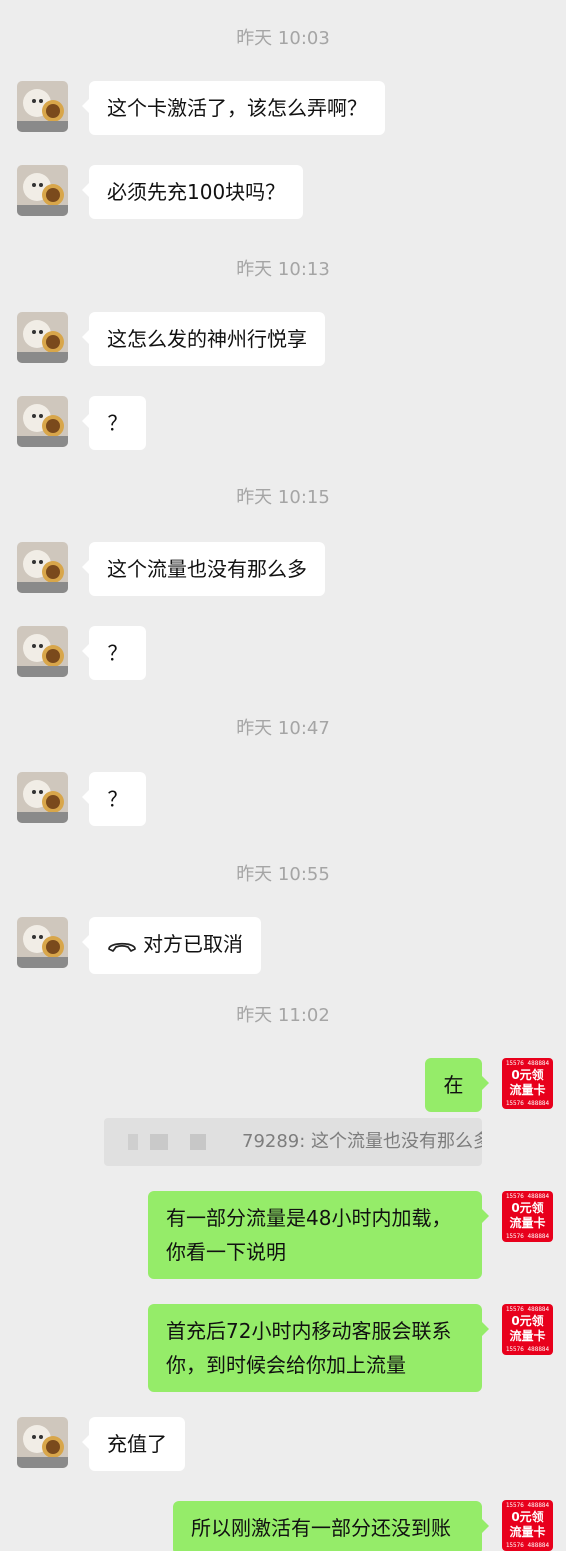 Image resolution: width=566 pixels, height=1551 pixels. Describe the element at coordinates (122, 947) in the screenshot. I see `phone-hangup-icon` at that location.